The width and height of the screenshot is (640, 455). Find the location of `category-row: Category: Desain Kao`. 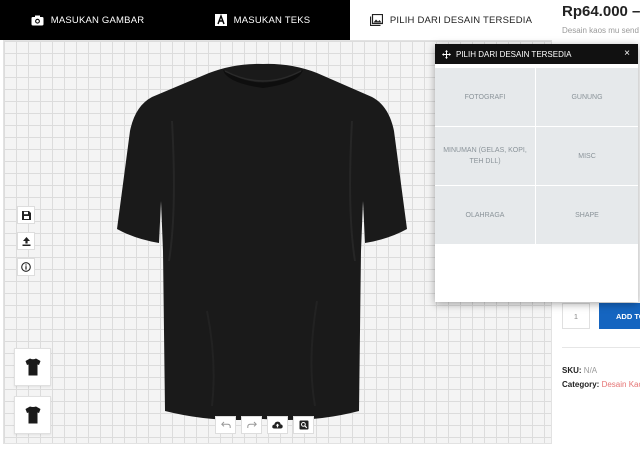

category-row: Category: Desain Kao is located at coordinates (601, 384).